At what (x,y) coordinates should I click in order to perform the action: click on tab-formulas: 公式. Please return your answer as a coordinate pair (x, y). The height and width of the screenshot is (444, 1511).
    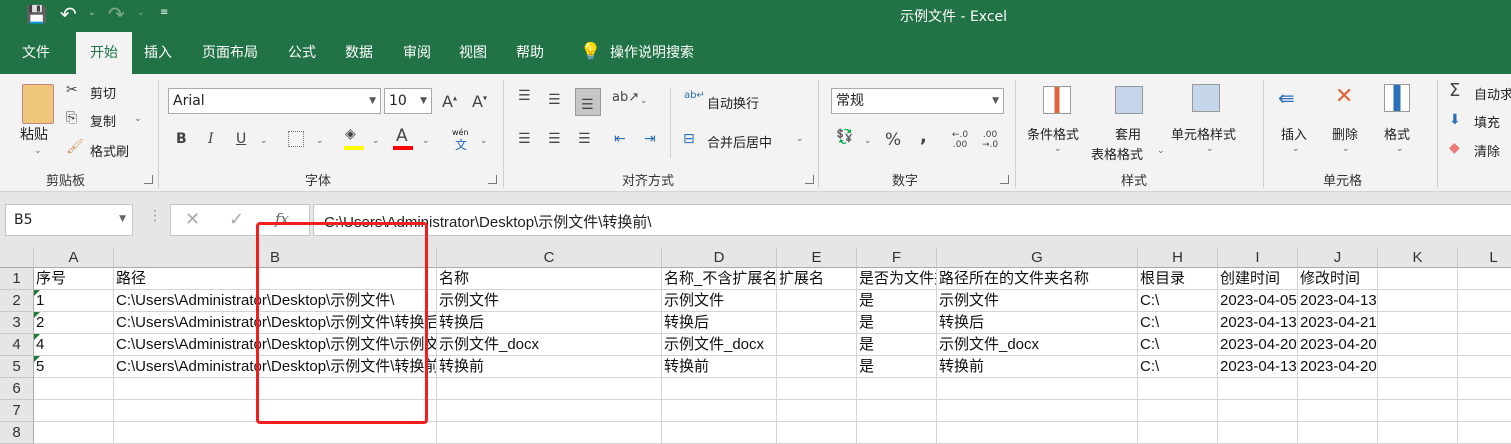
    Looking at the image, I should click on (302, 53).